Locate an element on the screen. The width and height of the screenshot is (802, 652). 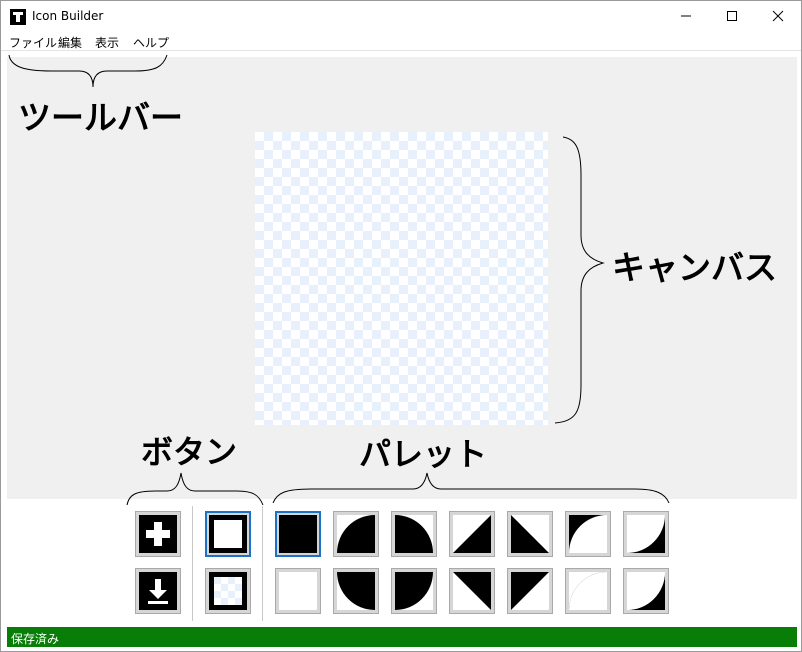
save-button is located at coordinates (158, 591).